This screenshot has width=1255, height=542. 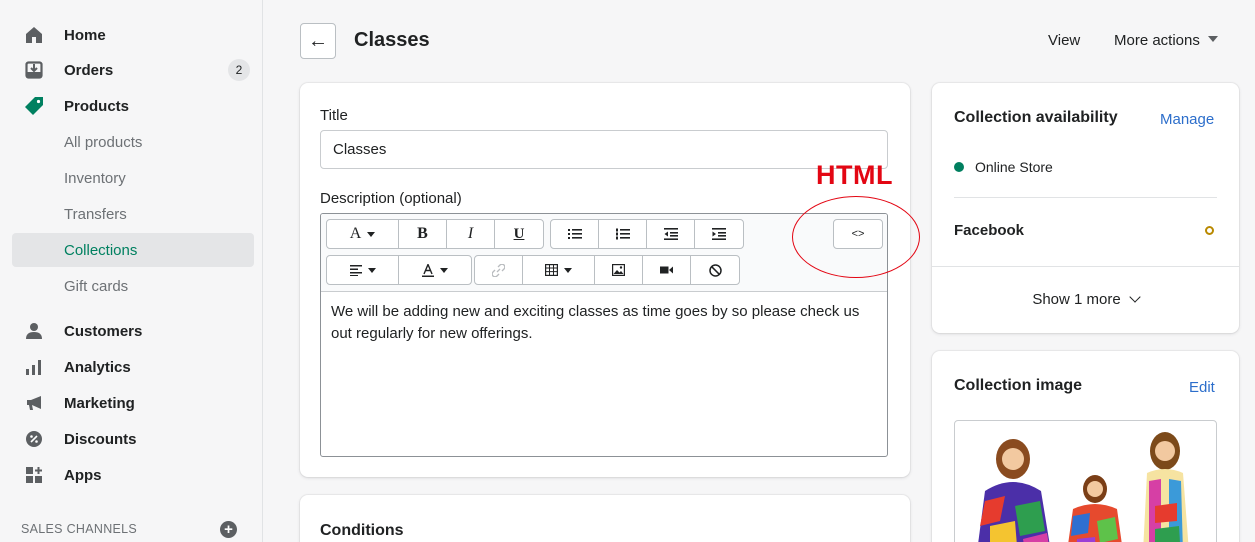 I want to click on sidebar-item-label: Inventory, so click(x=95, y=178).